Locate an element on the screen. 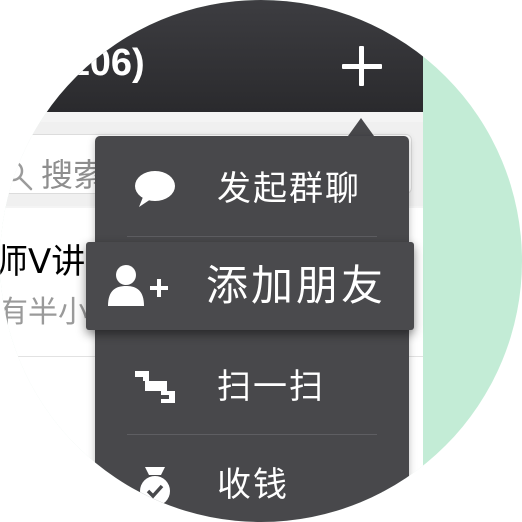  chat-bubble-icon is located at coordinates (155, 189).